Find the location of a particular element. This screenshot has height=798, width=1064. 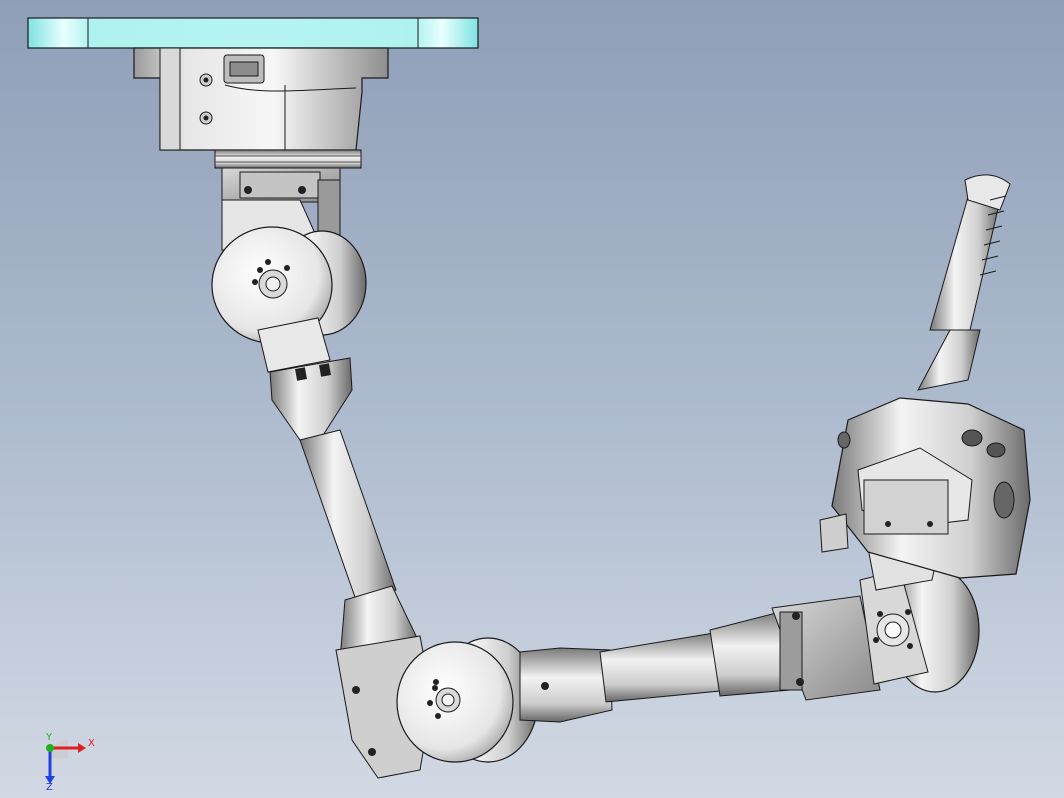

mount-plate is located at coordinates (253, 33).